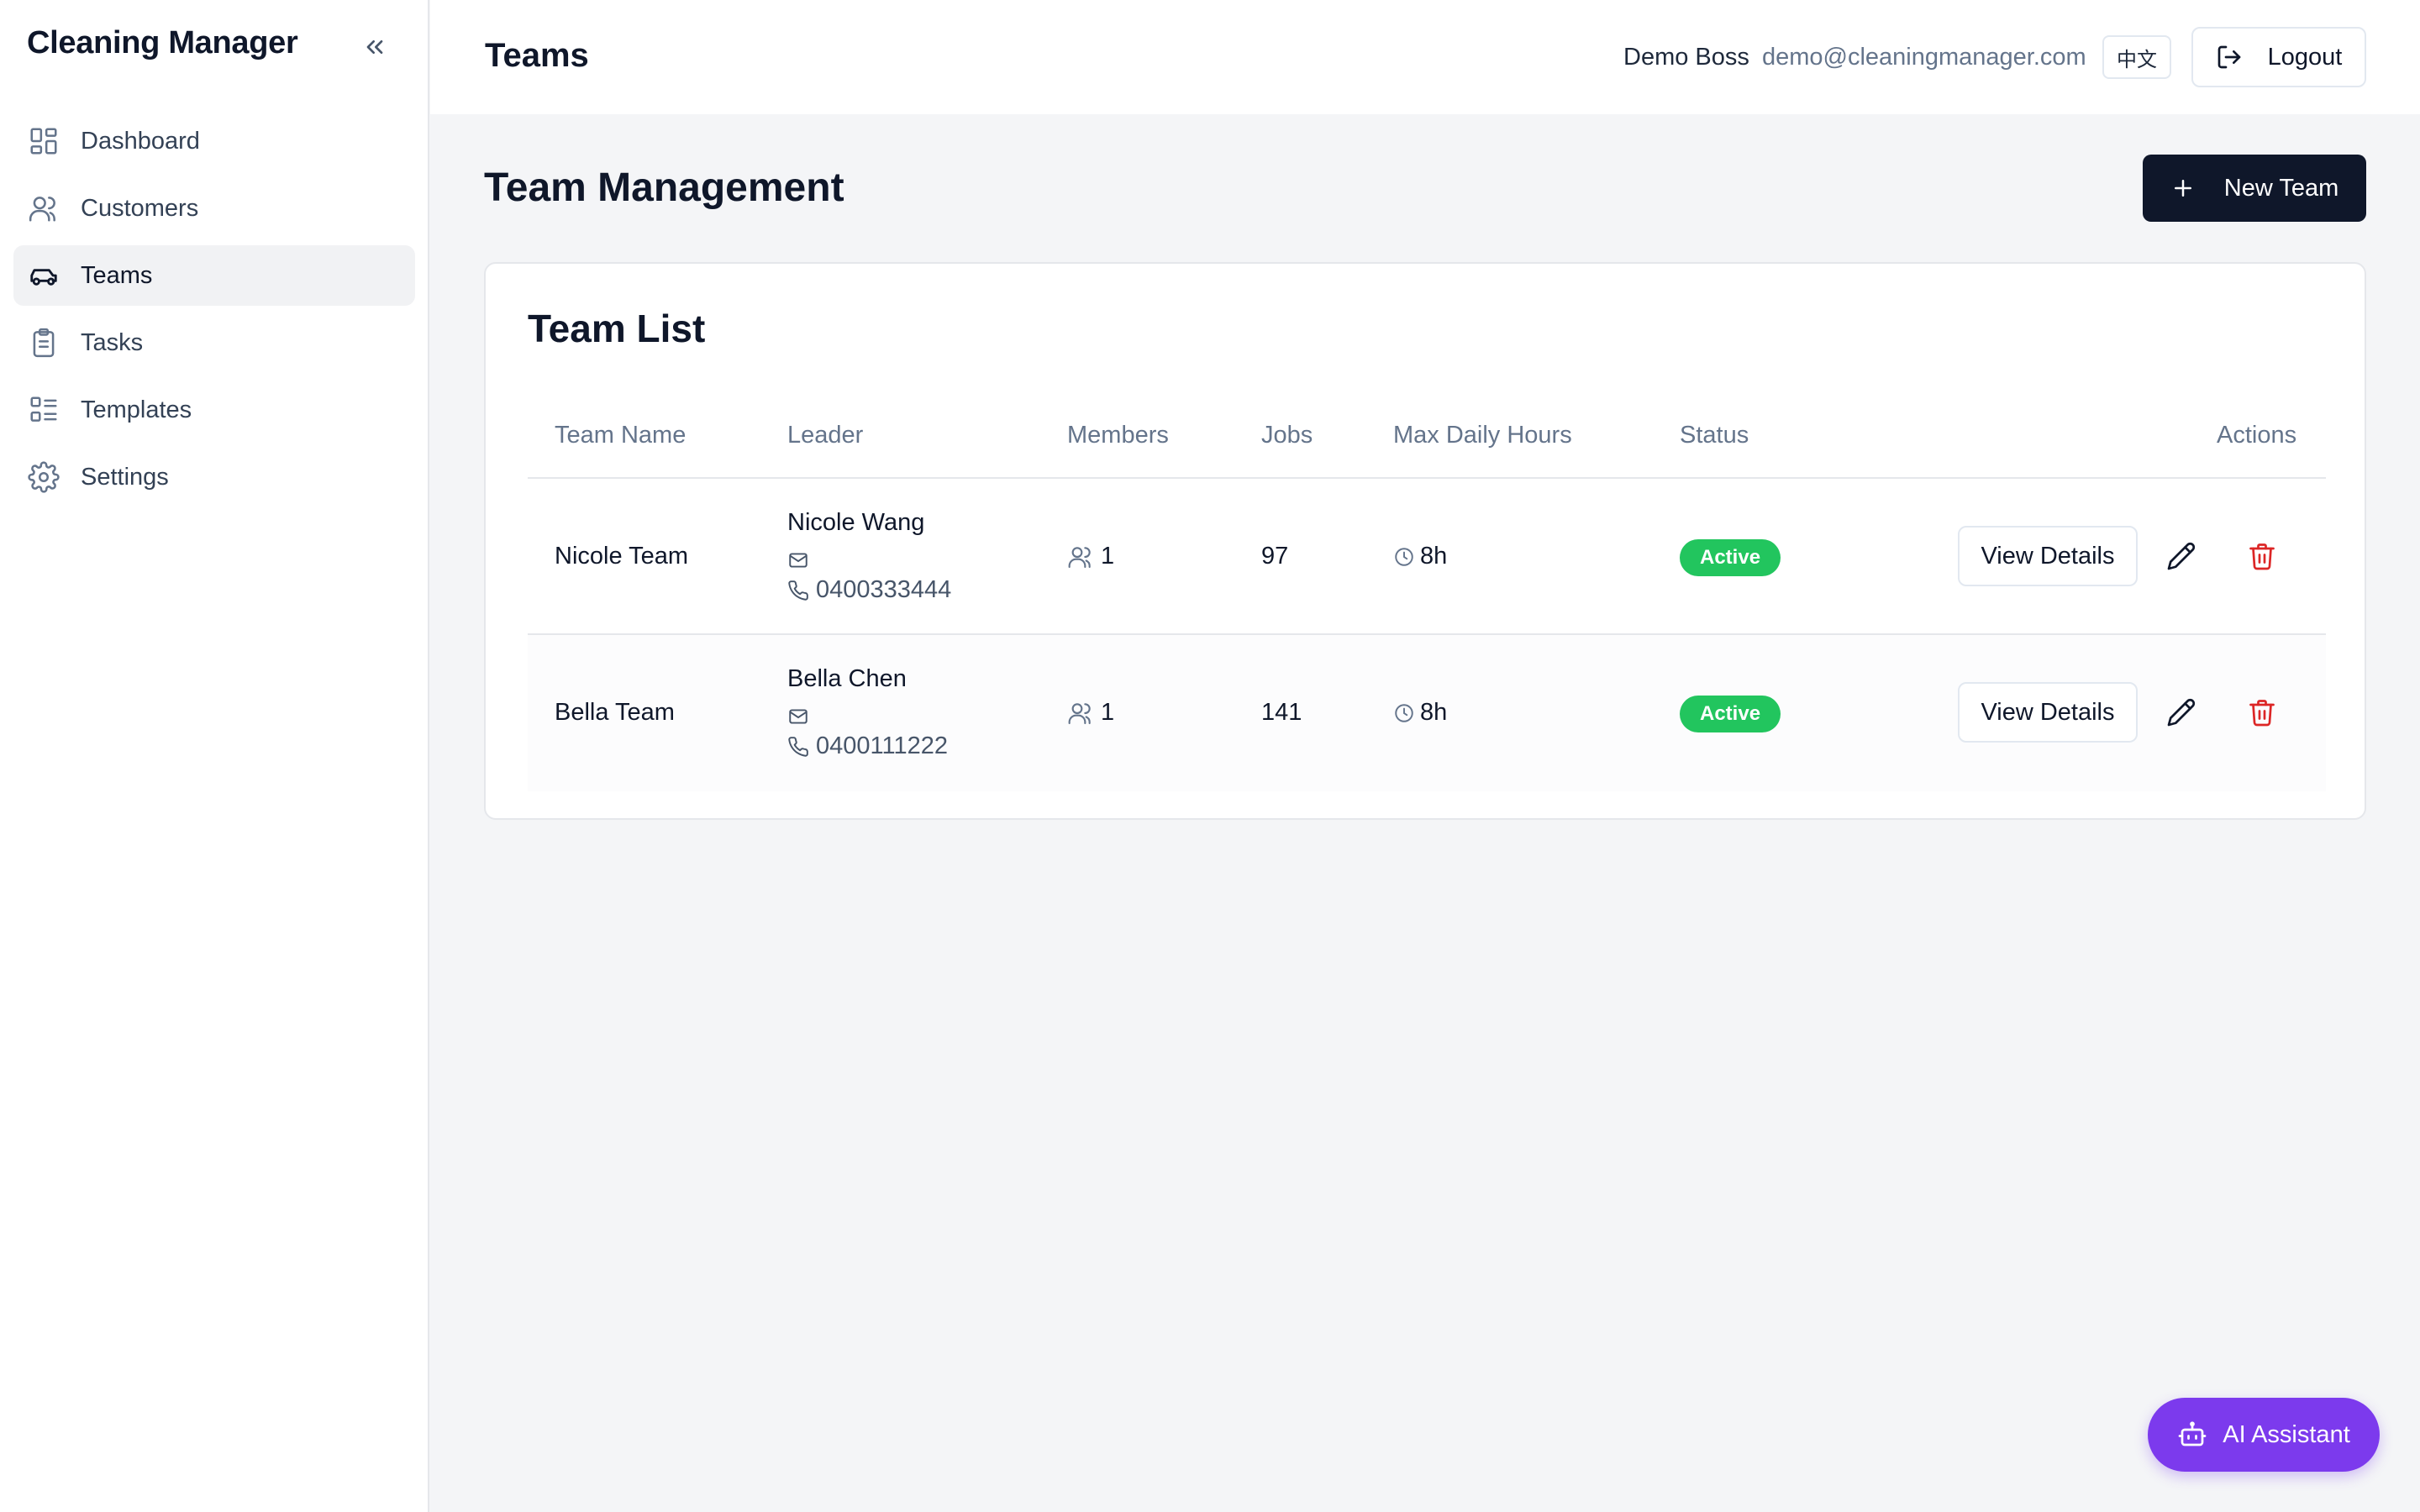  What do you see at coordinates (214, 141) in the screenshot?
I see `sidebar-item-dashboard: Dashboard` at bounding box center [214, 141].